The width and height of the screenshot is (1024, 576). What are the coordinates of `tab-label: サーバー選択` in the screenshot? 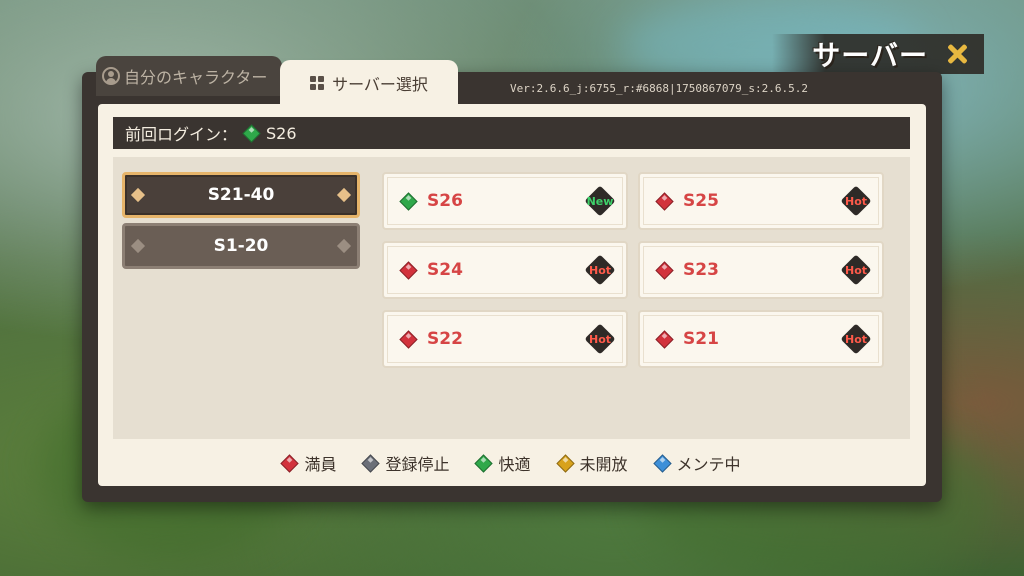 It's located at (380, 84).